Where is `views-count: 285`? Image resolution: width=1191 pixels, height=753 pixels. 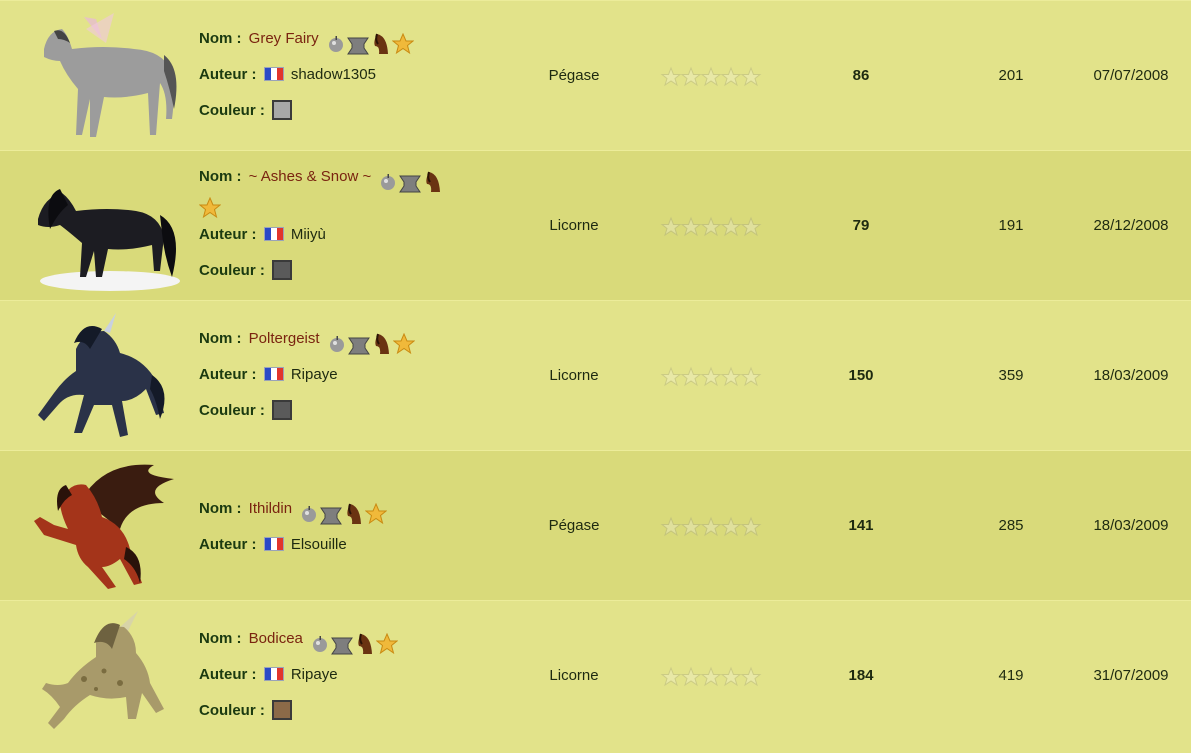 views-count: 285 is located at coordinates (1011, 525).